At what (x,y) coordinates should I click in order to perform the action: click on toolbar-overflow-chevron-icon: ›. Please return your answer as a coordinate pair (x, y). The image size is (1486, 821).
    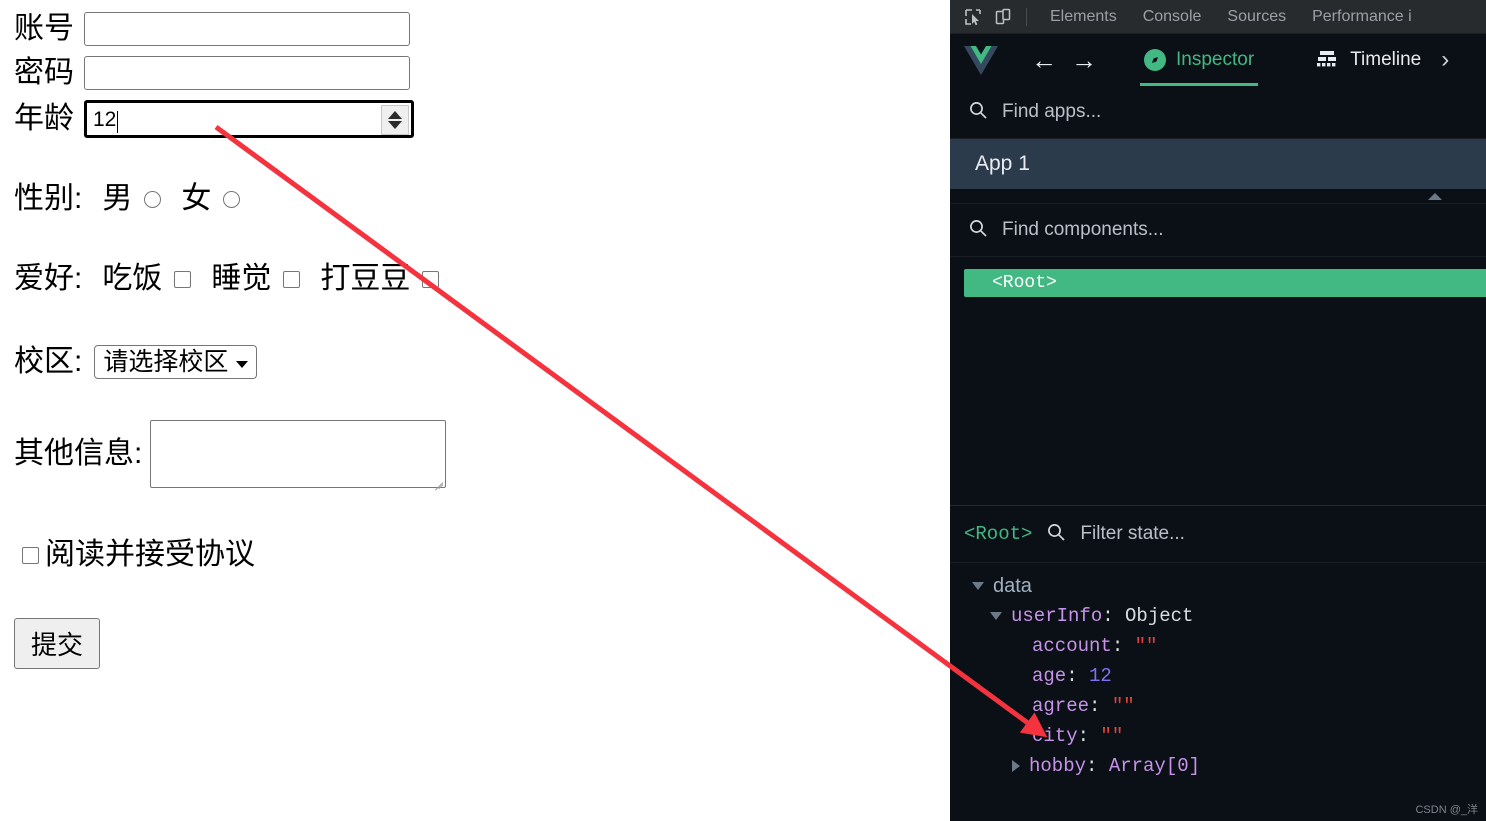
    Looking at the image, I should click on (1445, 60).